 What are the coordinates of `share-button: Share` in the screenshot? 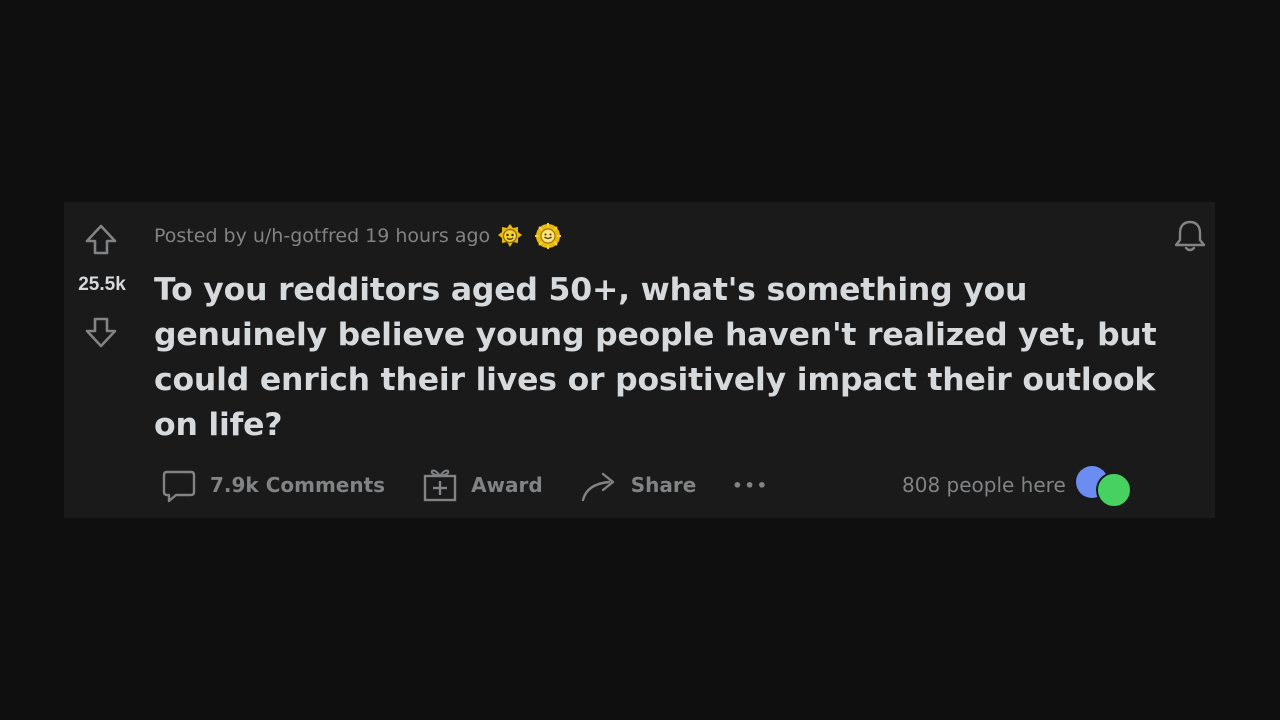 It's located at (638, 485).